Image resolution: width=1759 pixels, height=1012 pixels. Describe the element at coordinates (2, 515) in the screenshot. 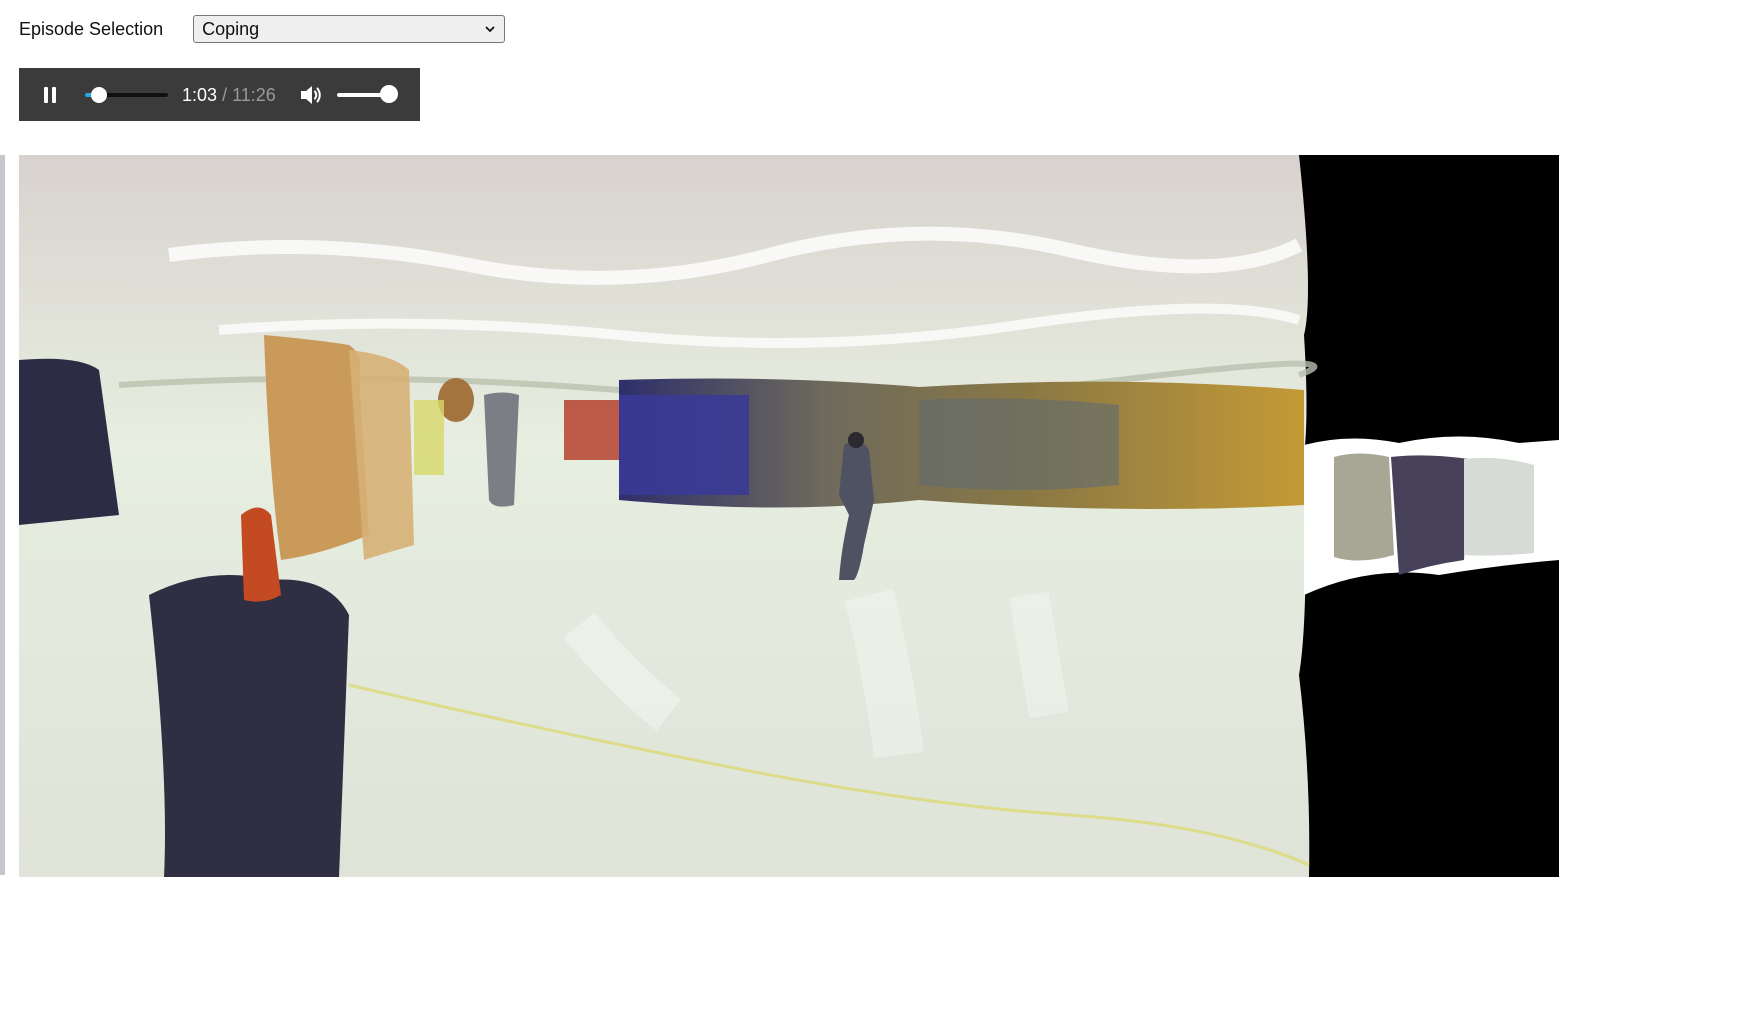

I see `left-edge-bar` at that location.